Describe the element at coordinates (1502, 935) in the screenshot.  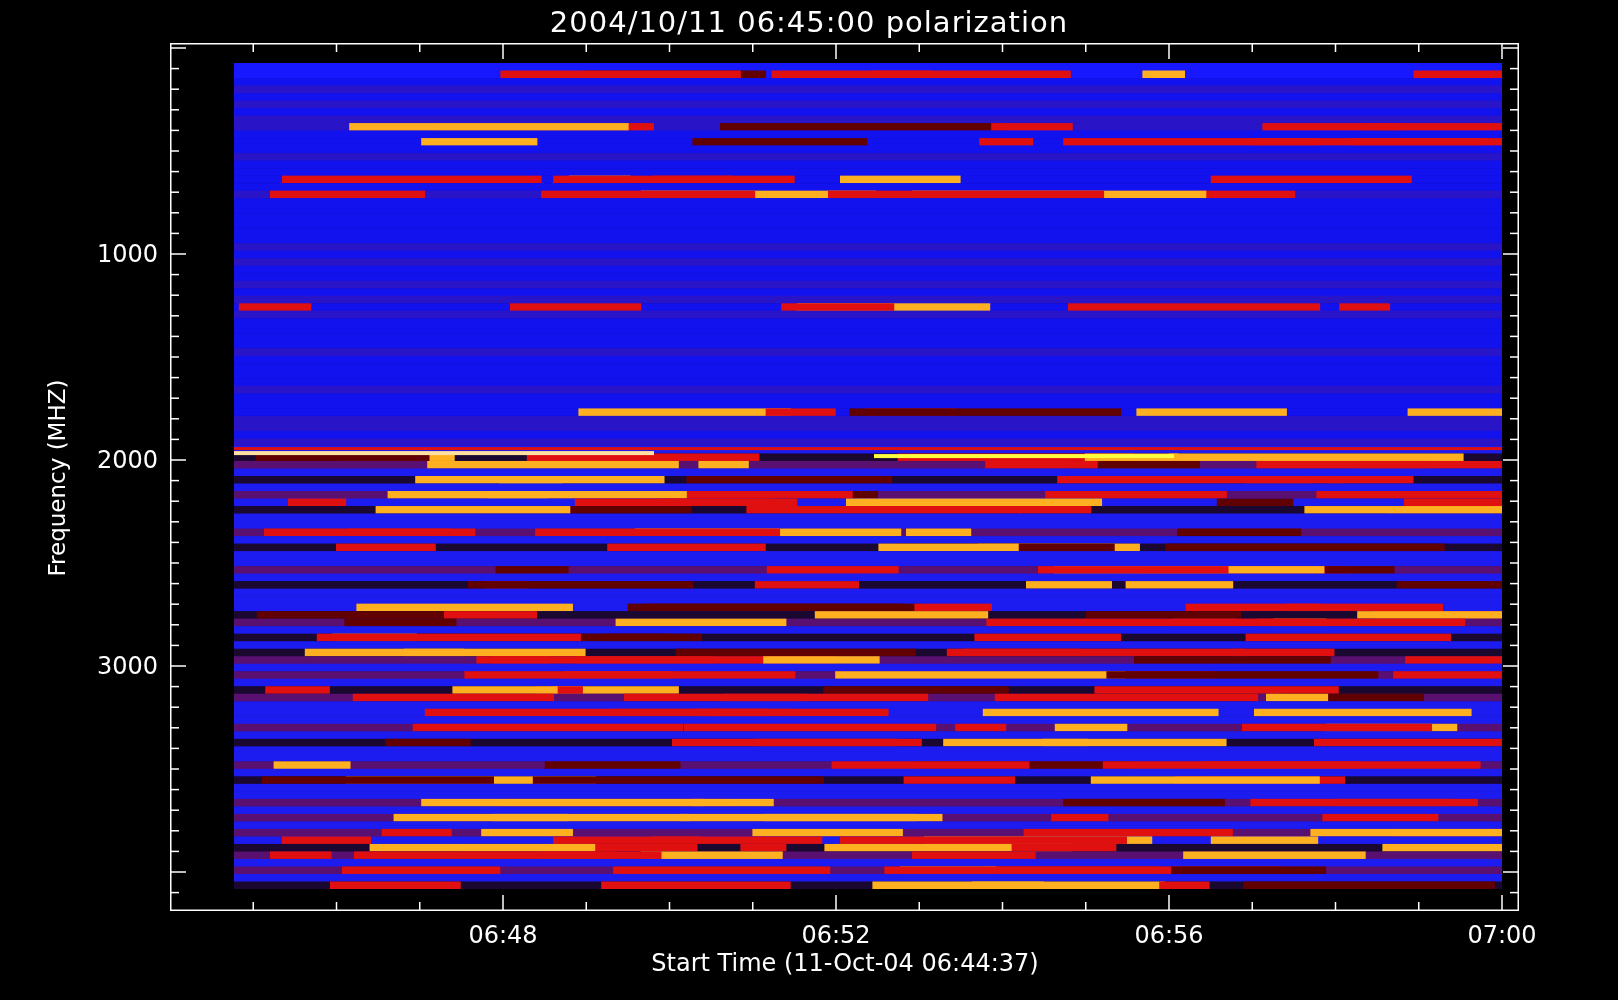
I see `x-tick-label: 07:00` at that location.